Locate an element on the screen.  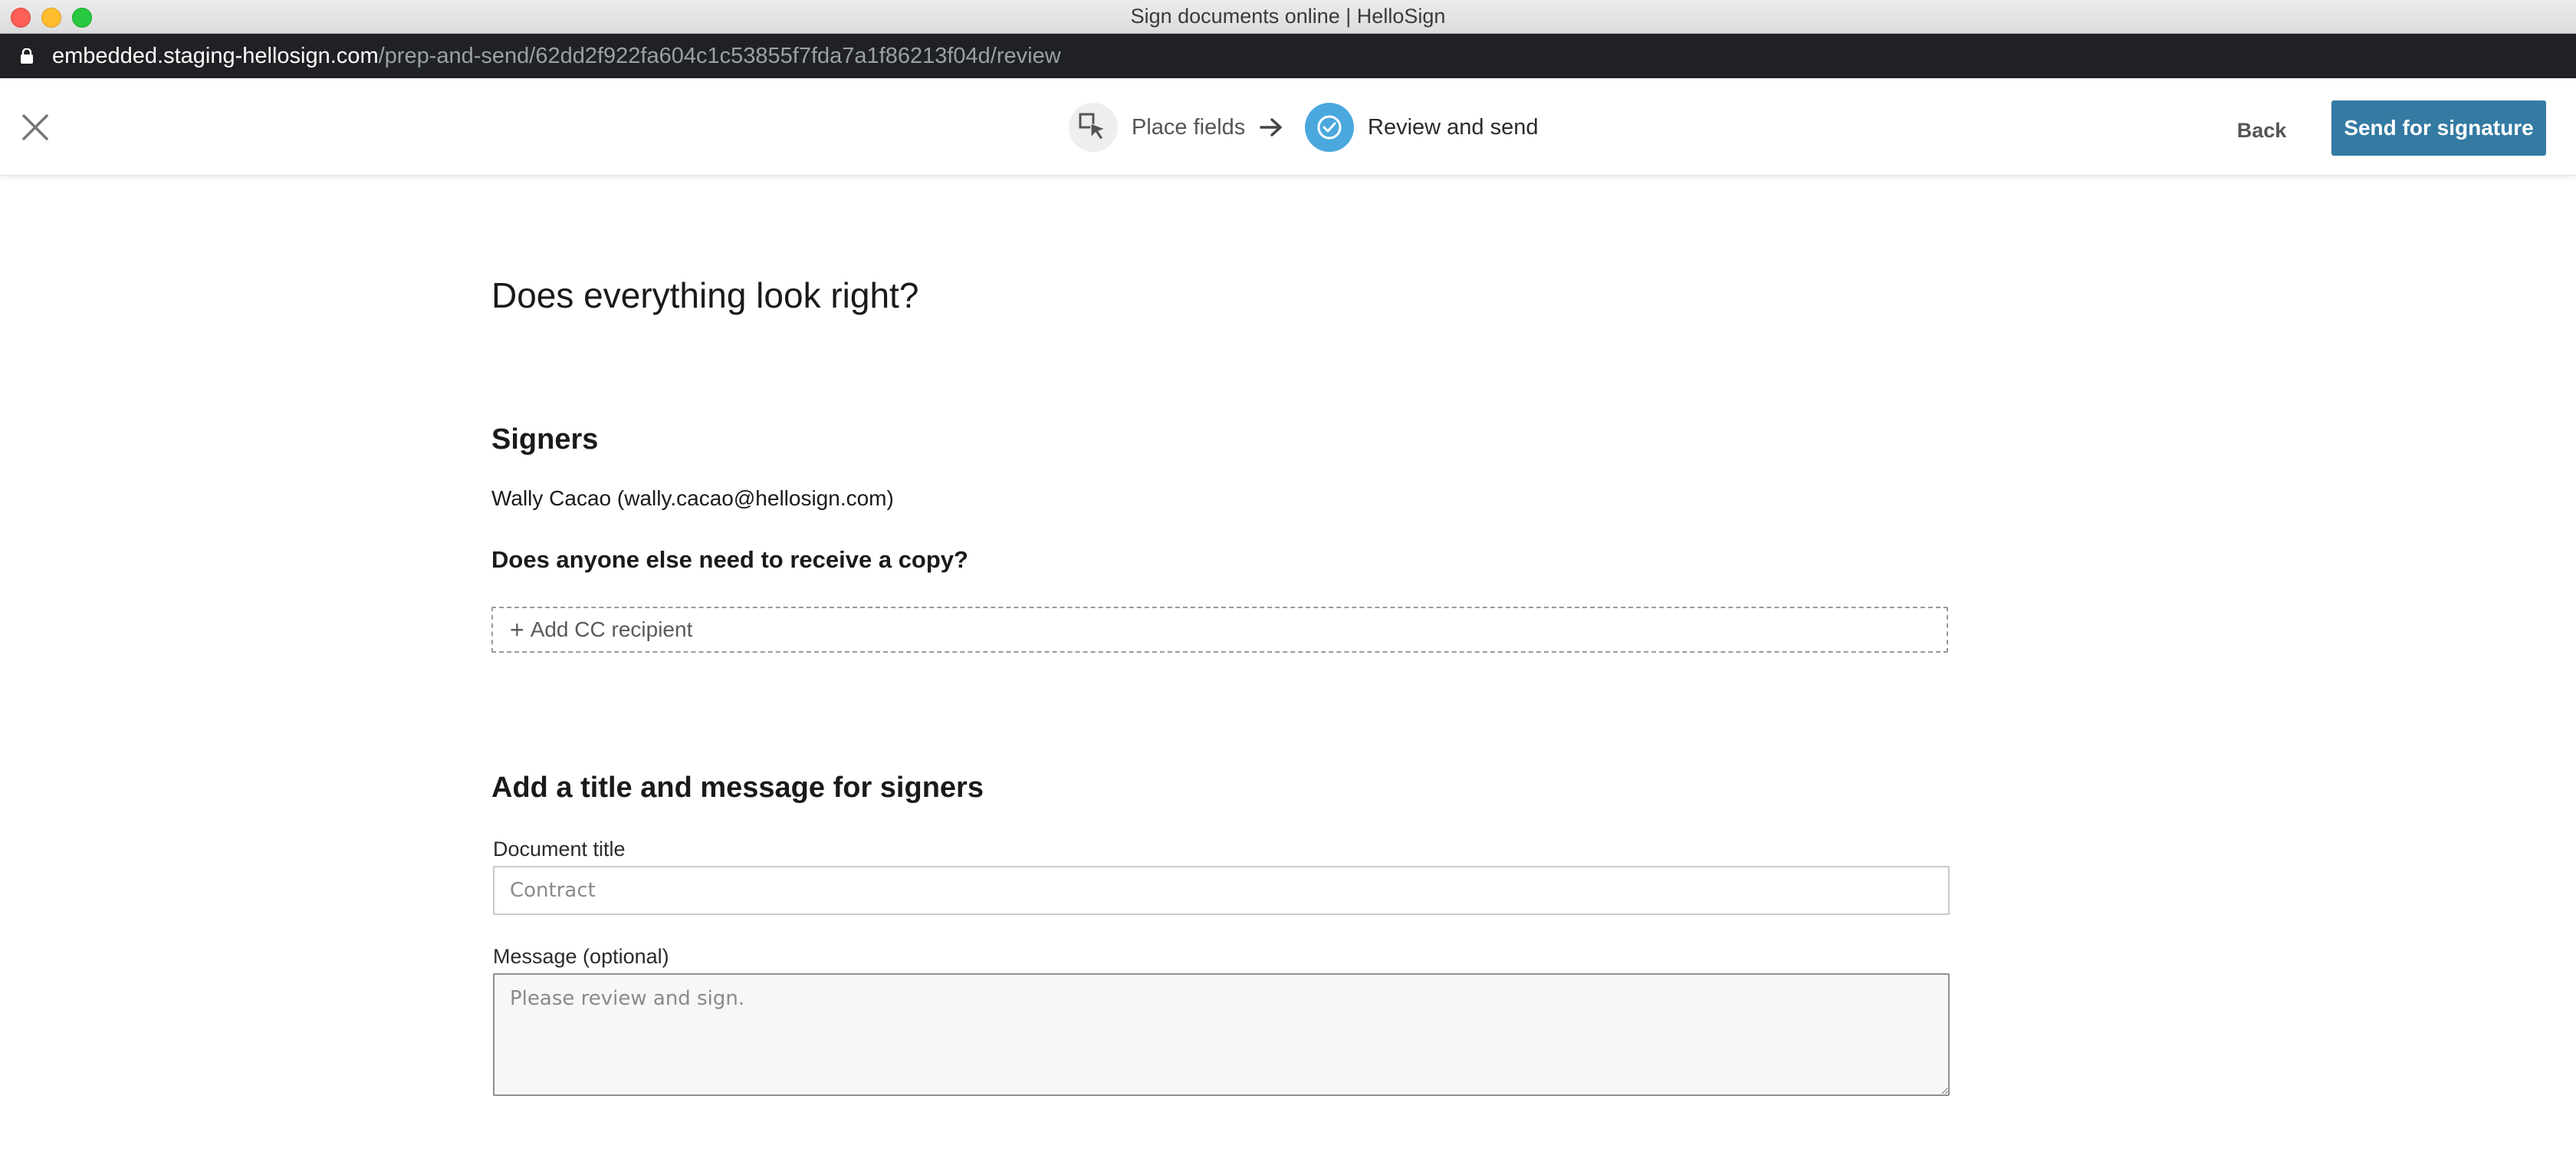
page-title: Does everything look right? is located at coordinates (705, 295).